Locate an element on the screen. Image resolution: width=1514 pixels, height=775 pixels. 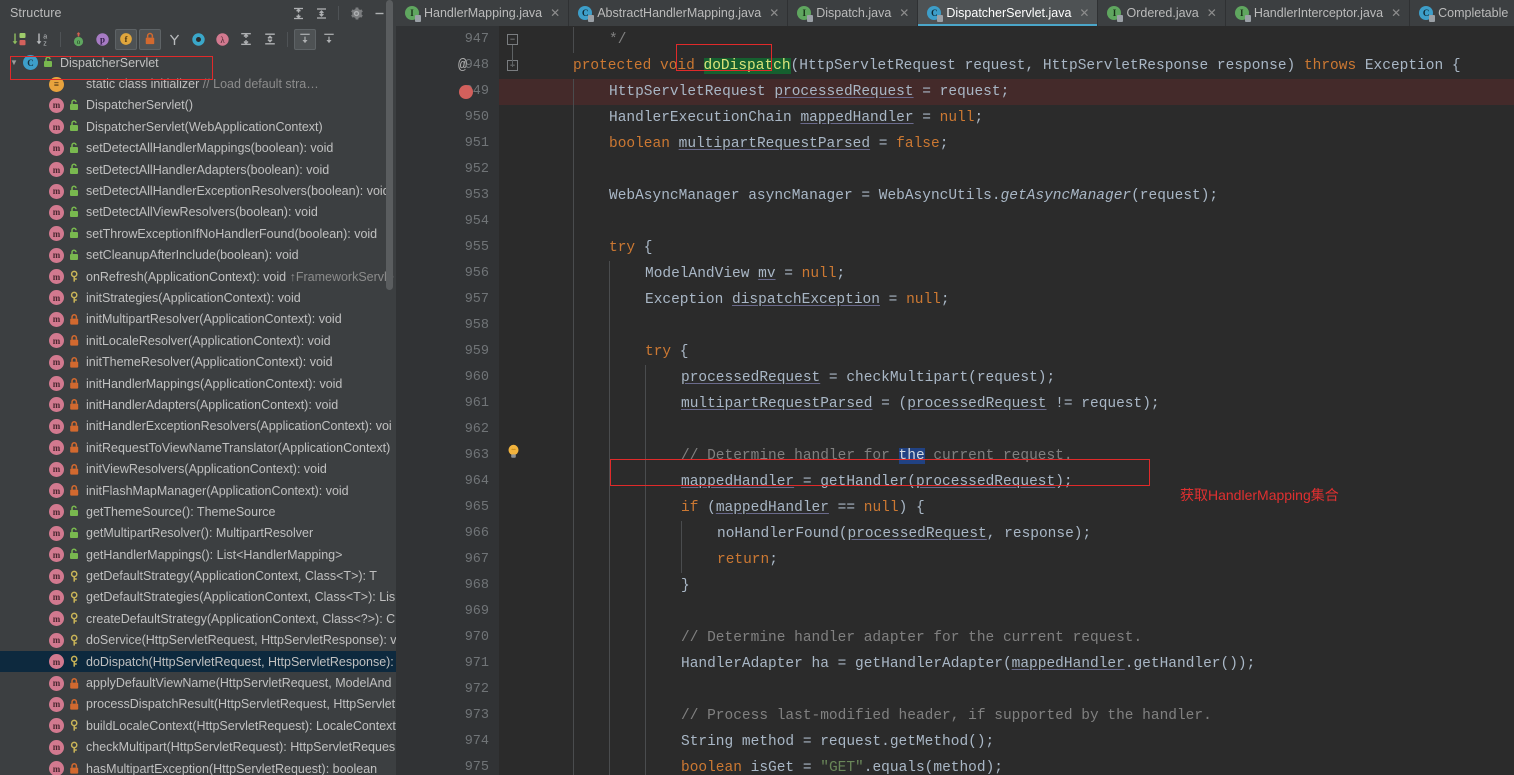
code-line: boolean multipartRequestParsed = false; is located at coordinates (1021, 144).